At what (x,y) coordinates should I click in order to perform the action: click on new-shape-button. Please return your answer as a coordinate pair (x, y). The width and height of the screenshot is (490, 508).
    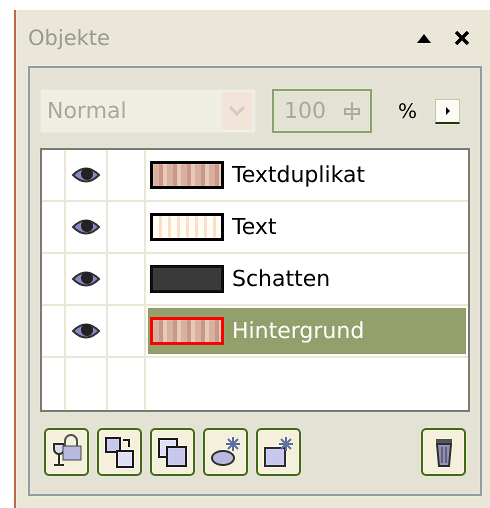
    Looking at the image, I should click on (225, 452).